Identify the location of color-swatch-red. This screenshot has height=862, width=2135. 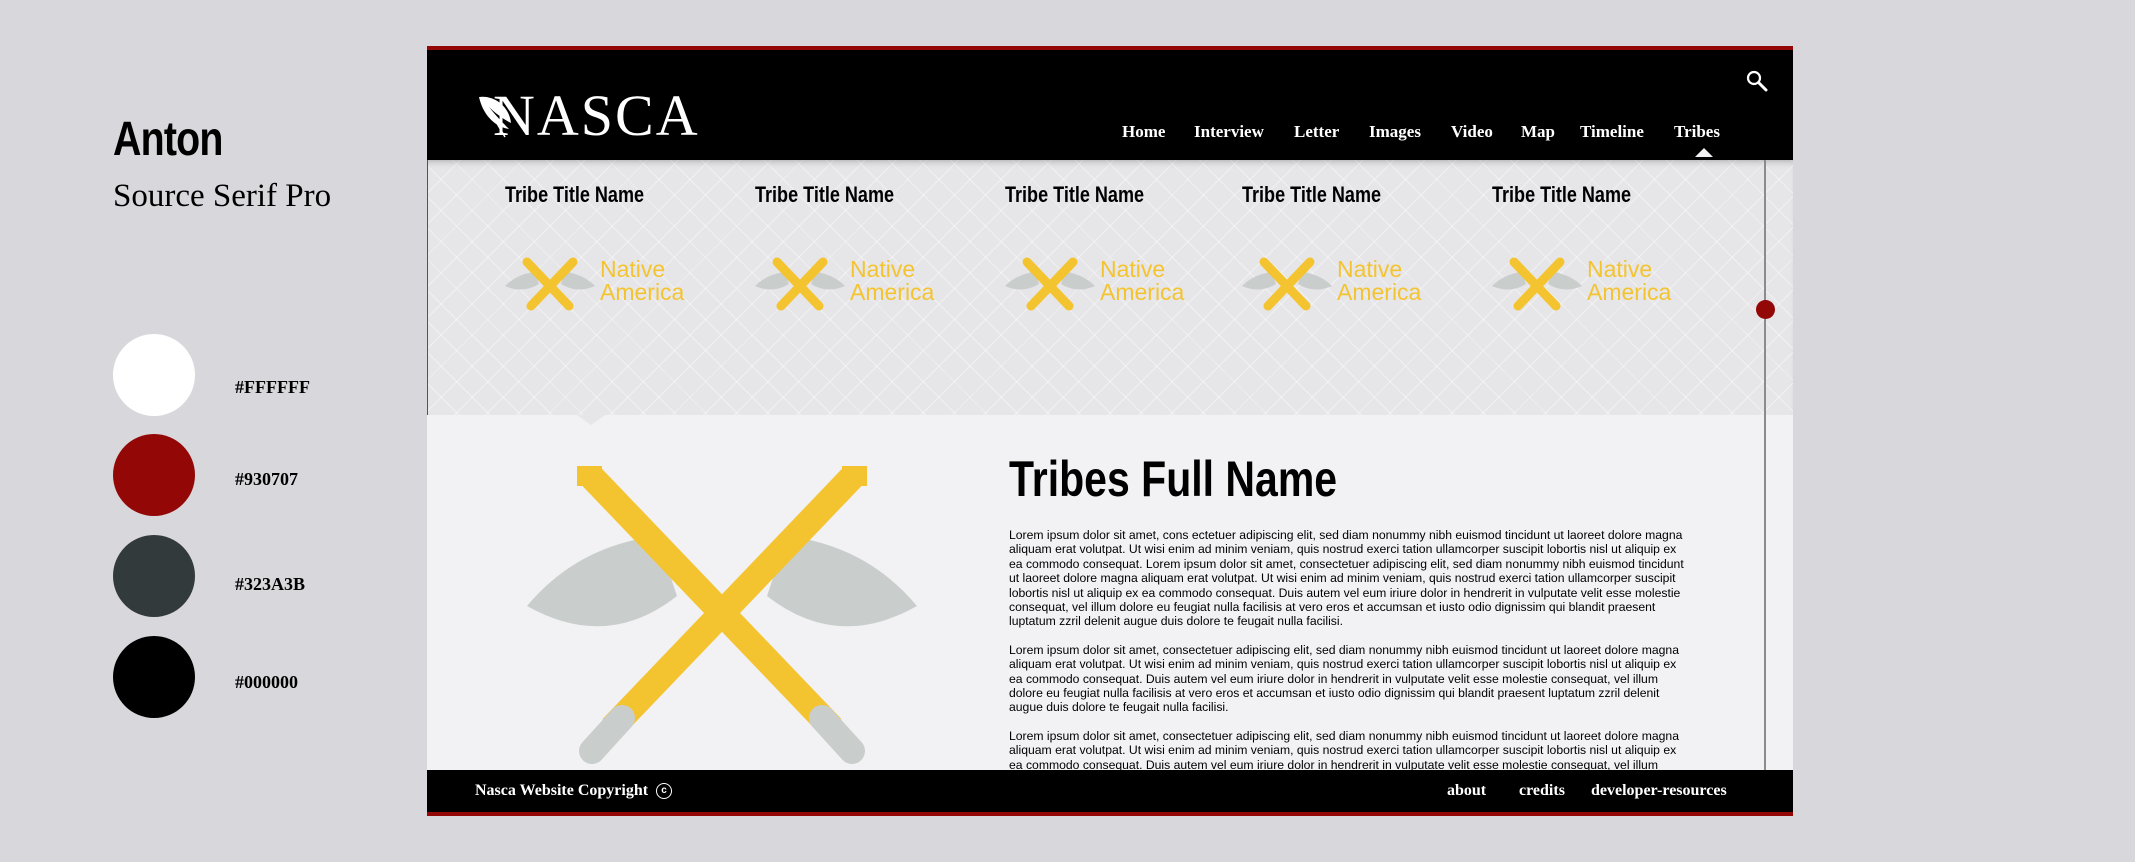
(154, 475).